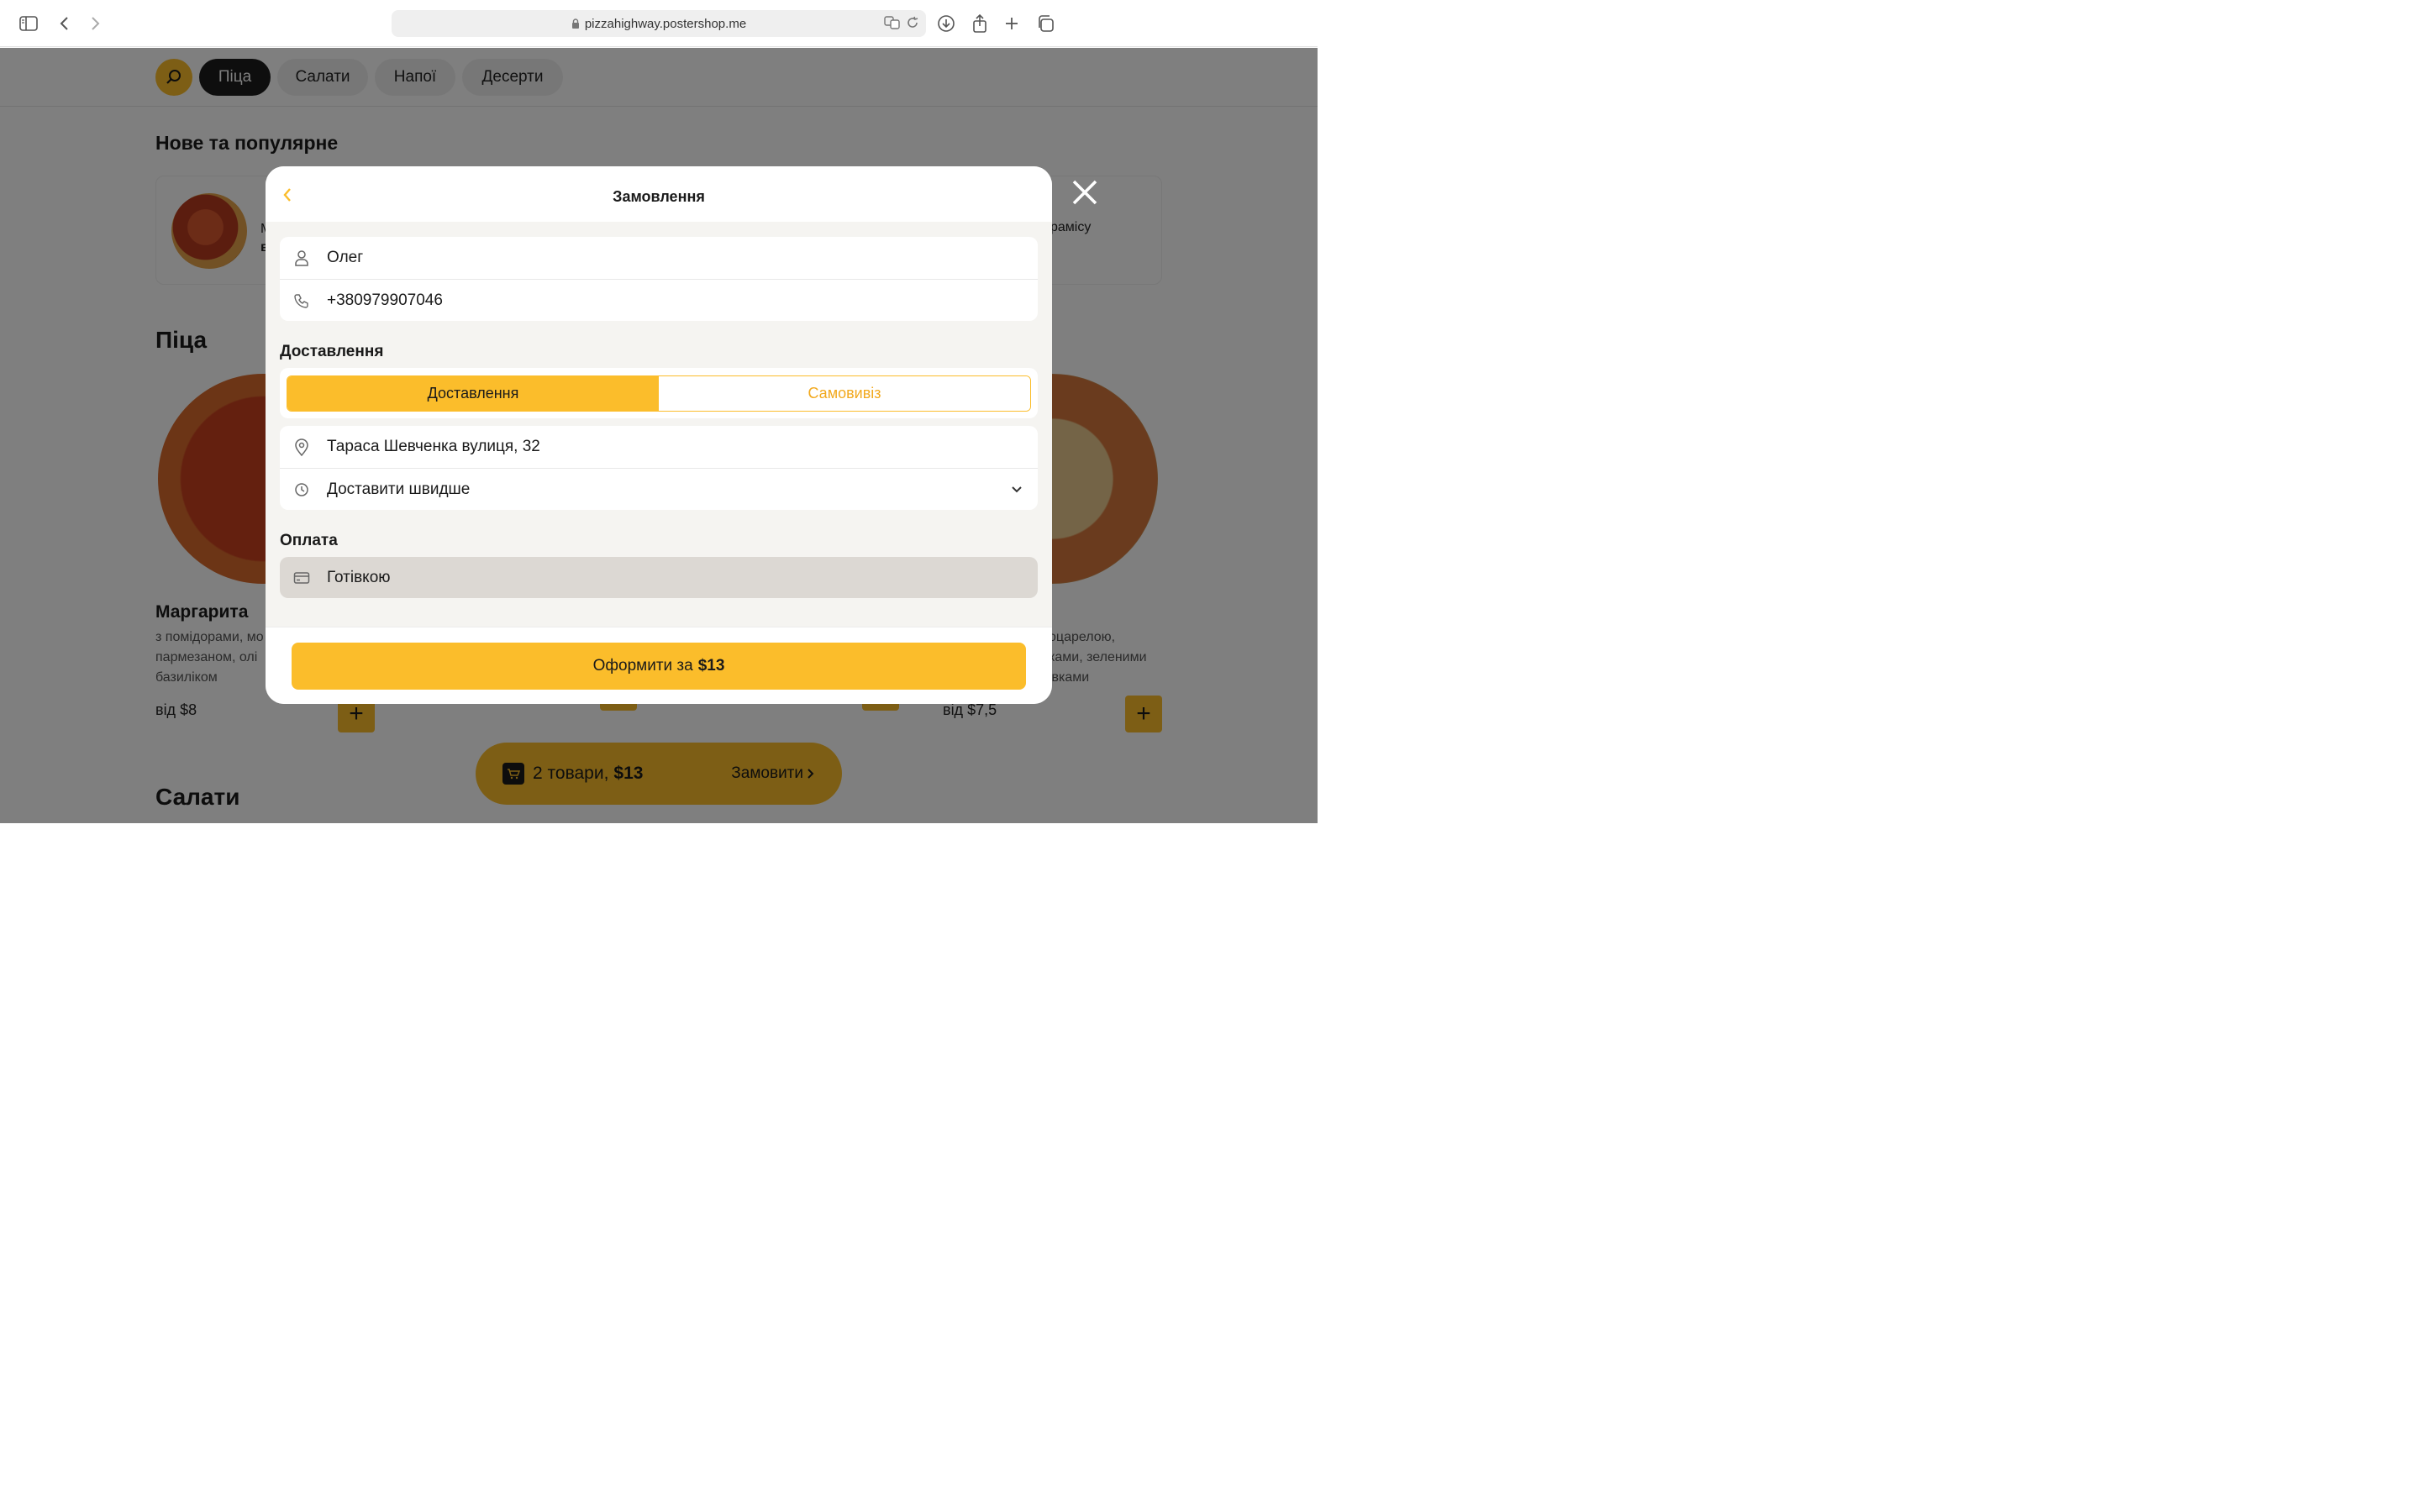 The height and width of the screenshot is (1512, 2420). I want to click on tabs-overview-icon, so click(1045, 23).